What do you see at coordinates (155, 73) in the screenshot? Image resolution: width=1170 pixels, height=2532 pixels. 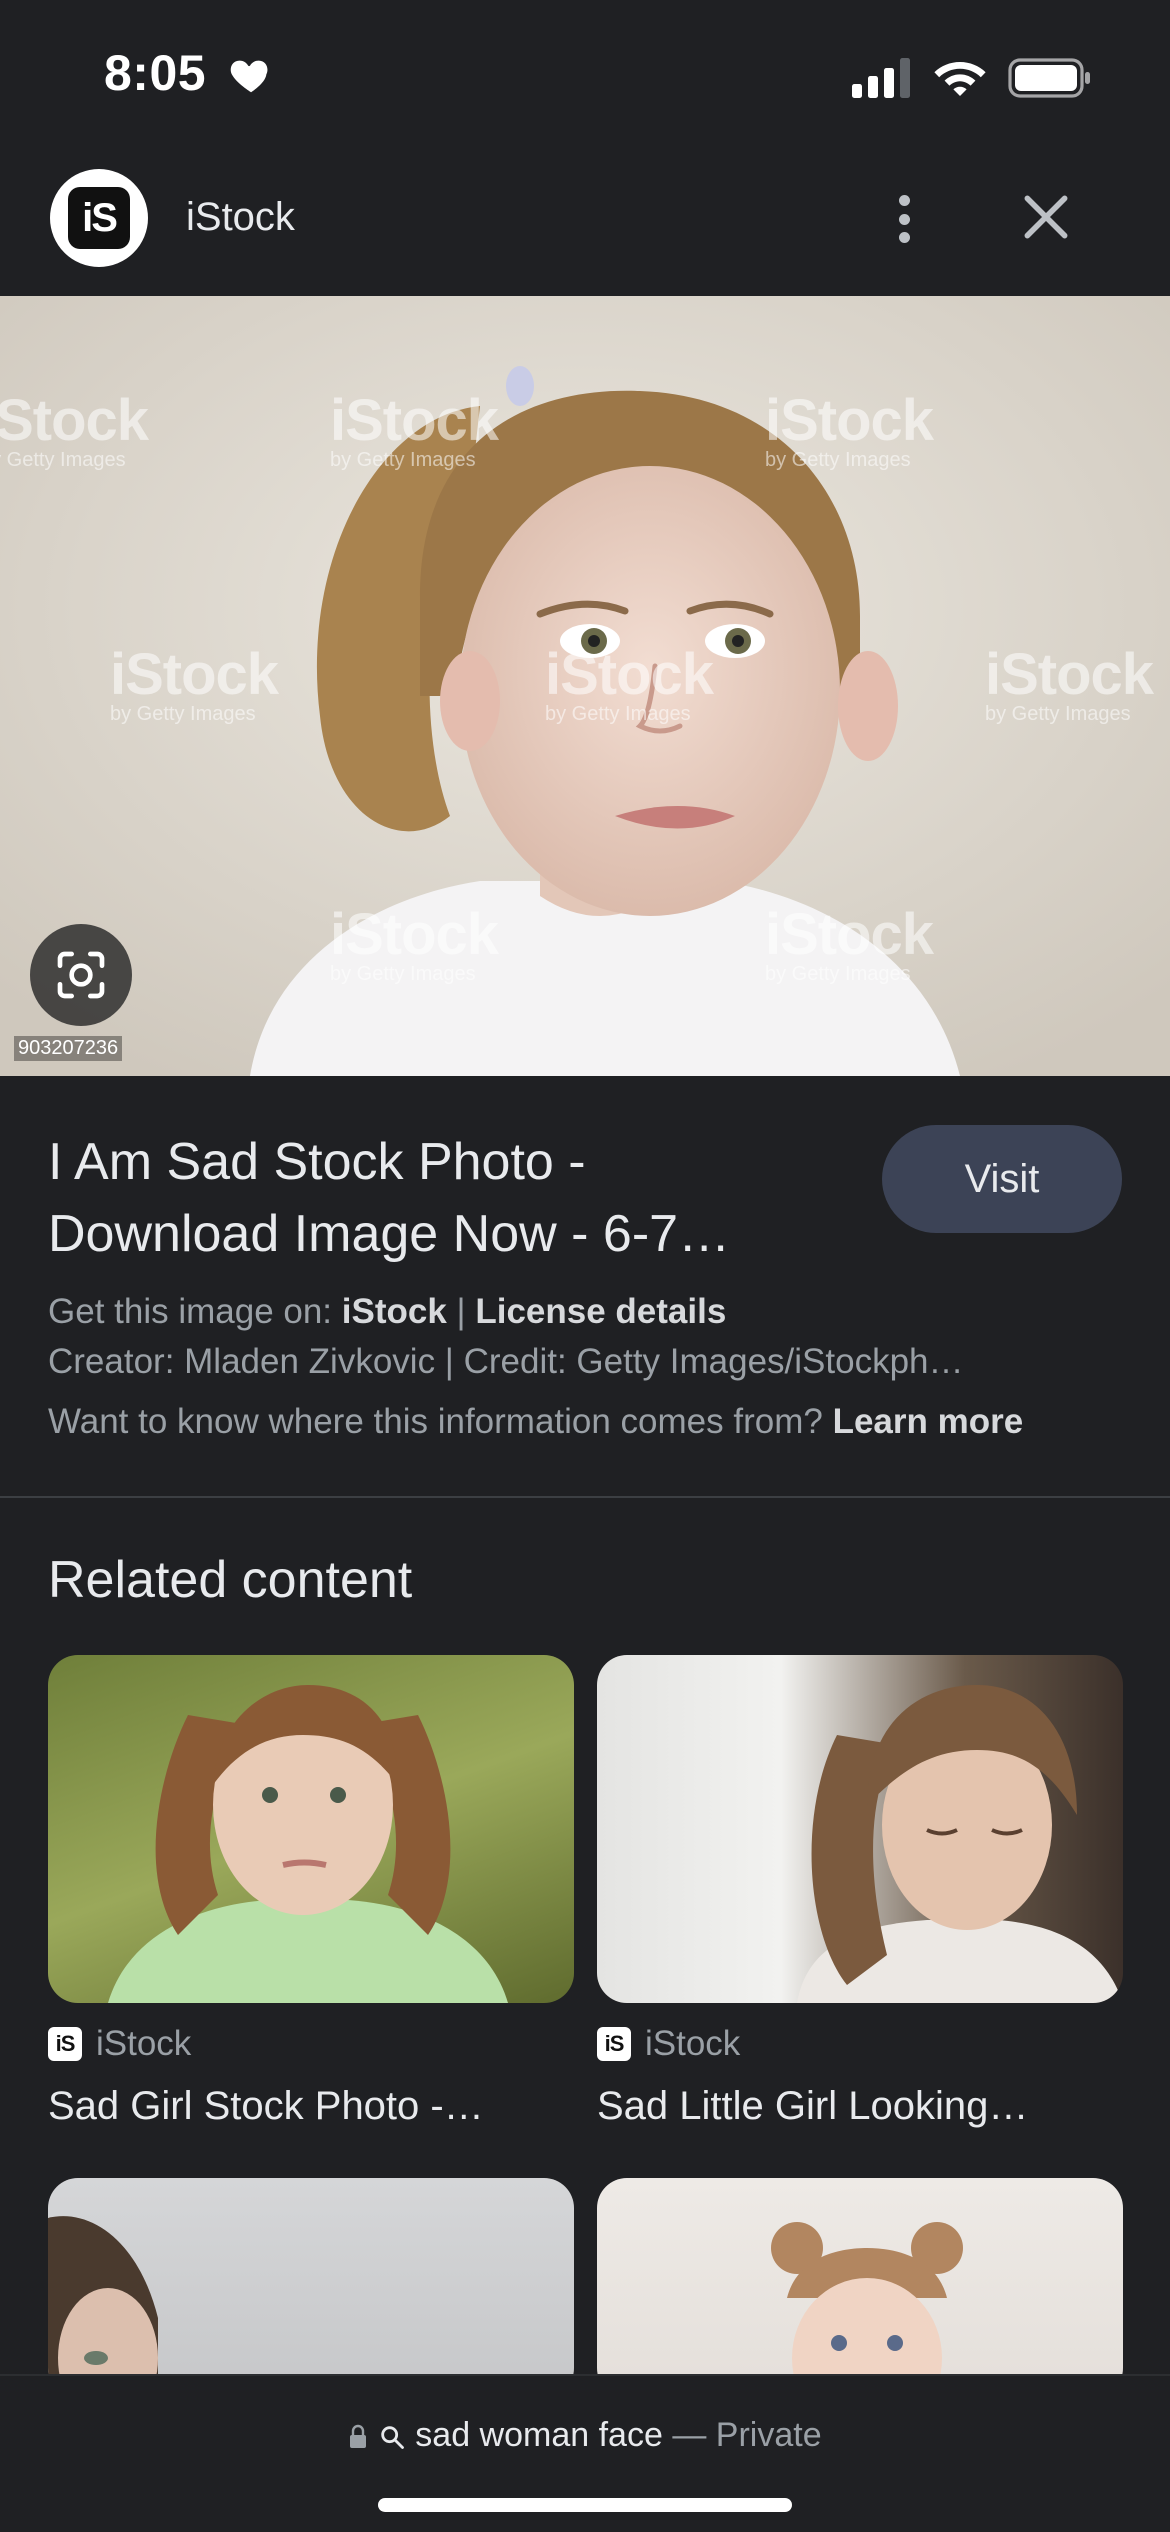 I see `status-time: 8:05` at bounding box center [155, 73].